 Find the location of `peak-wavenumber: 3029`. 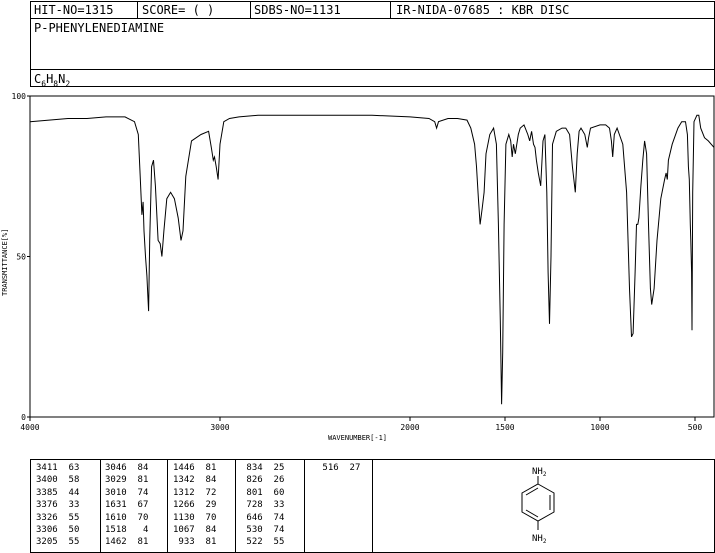

peak-wavenumber: 3029 is located at coordinates (116, 480).